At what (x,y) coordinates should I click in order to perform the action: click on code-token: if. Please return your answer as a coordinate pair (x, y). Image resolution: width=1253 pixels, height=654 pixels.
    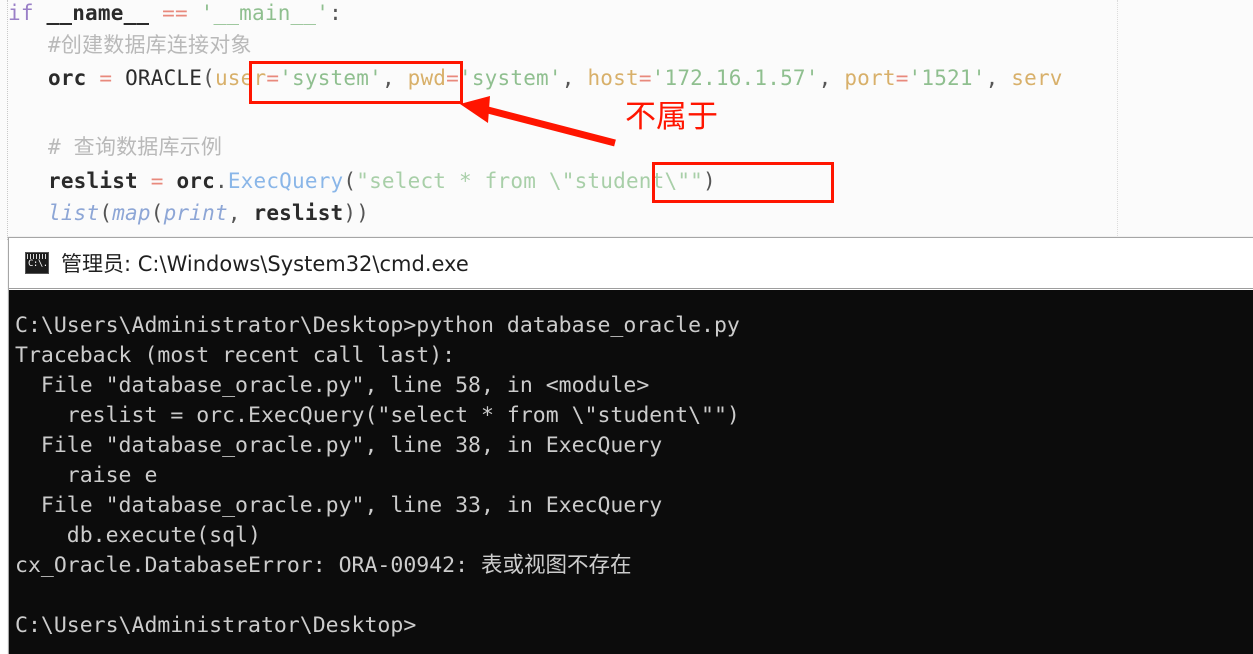
    Looking at the image, I should click on (27, 13).